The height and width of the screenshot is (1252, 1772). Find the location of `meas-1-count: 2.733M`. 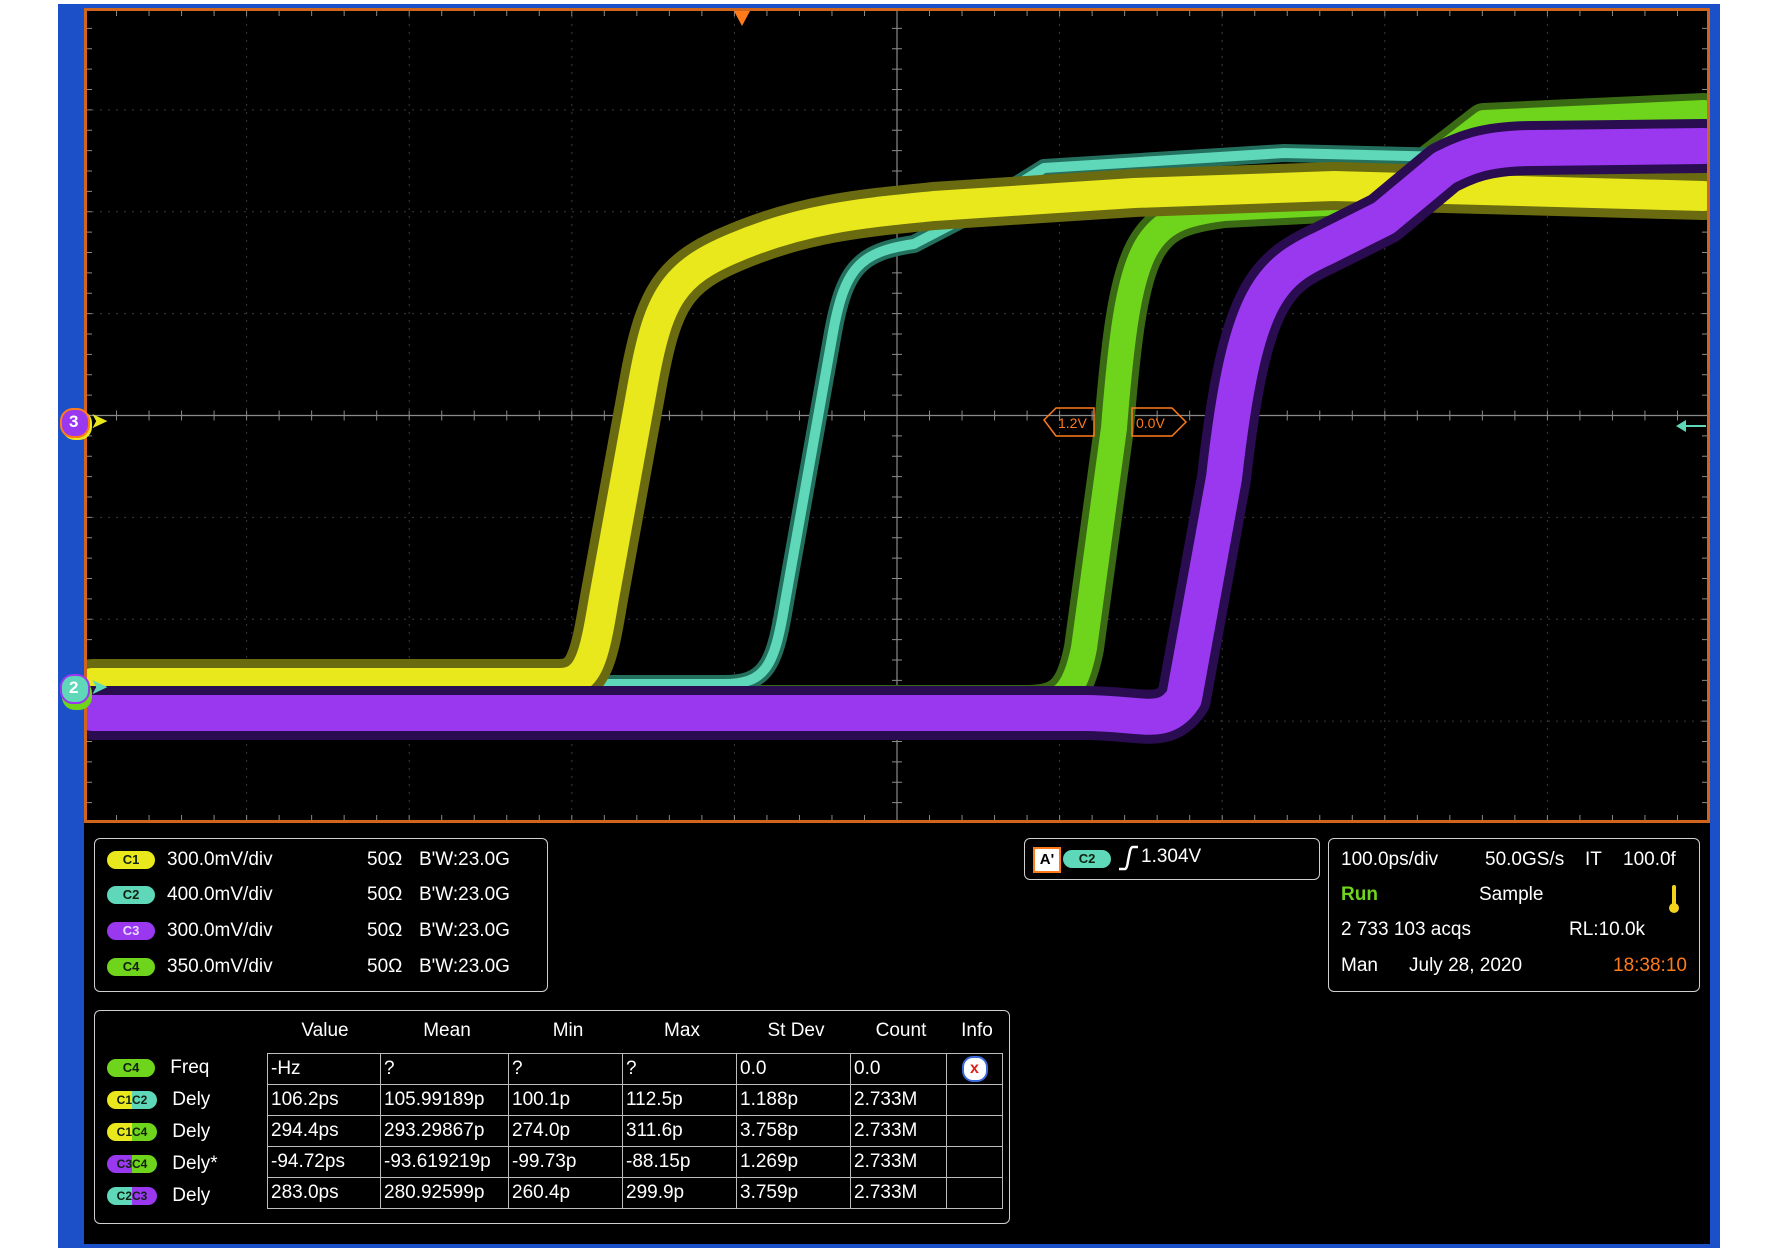

meas-1-count: 2.733M is located at coordinates (898, 1100).